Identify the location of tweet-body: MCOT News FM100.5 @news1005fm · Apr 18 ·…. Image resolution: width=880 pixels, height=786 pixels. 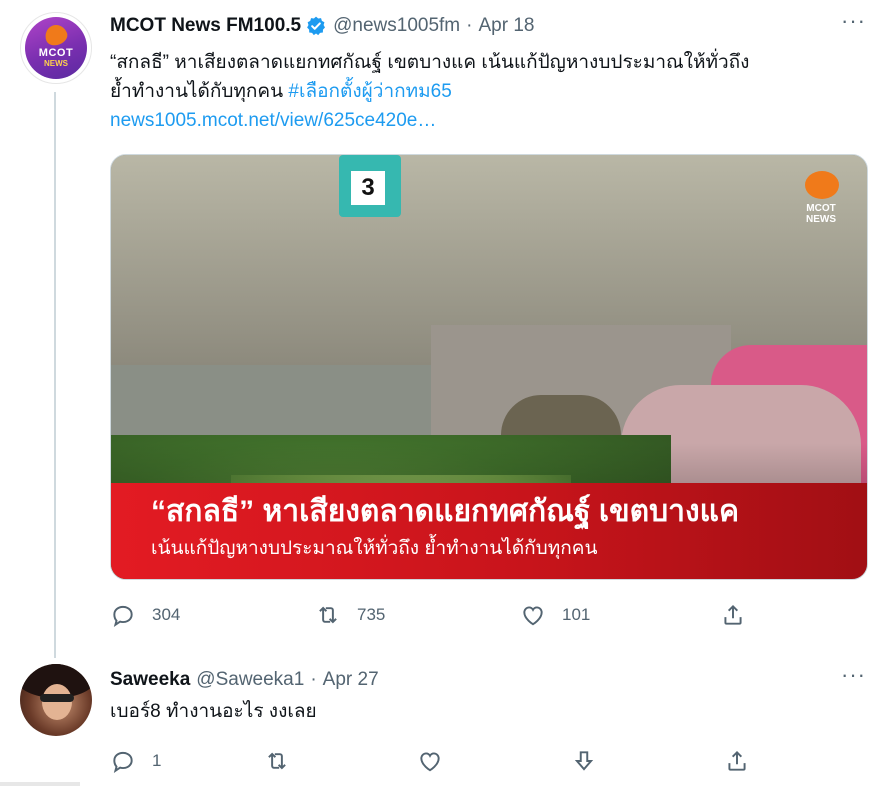
(487, 72).